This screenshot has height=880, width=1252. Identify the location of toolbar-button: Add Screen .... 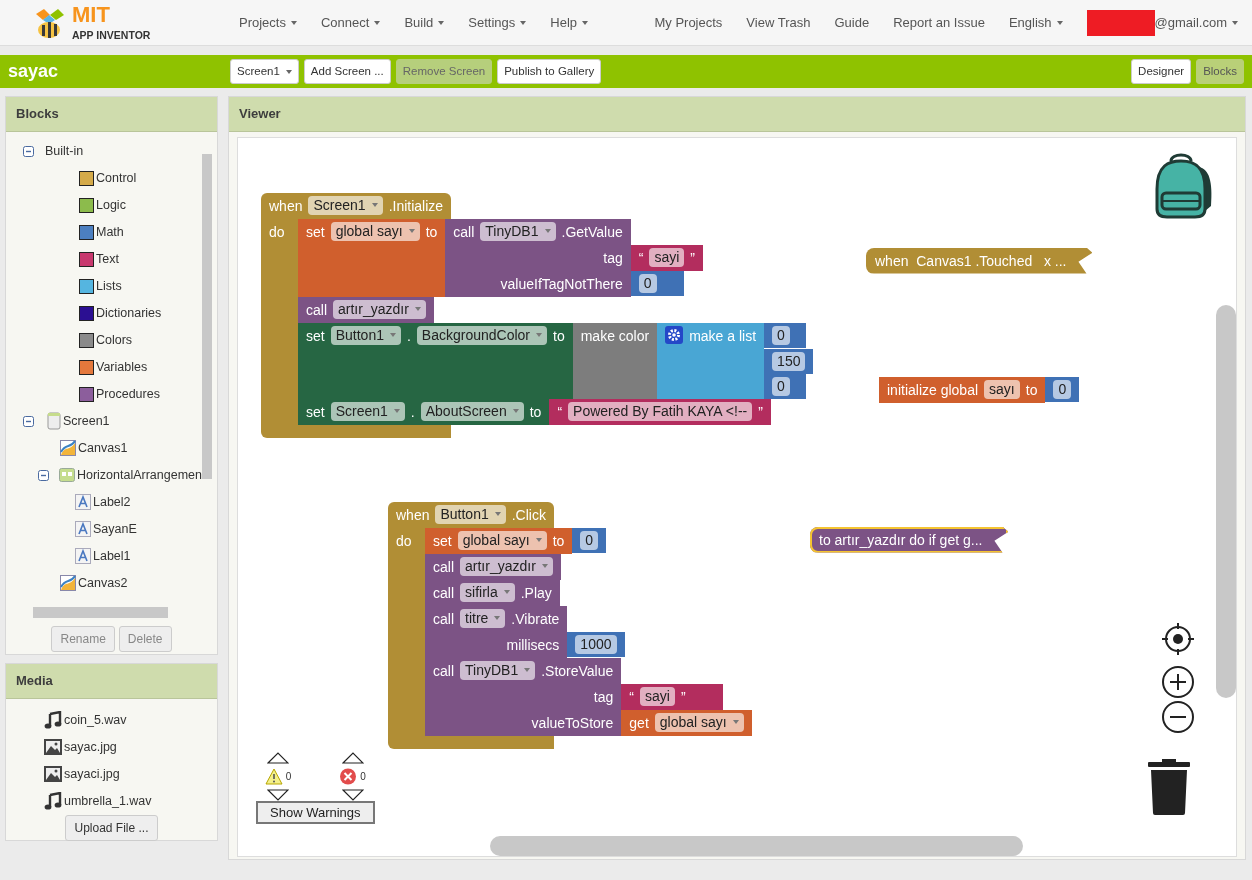
(347, 71).